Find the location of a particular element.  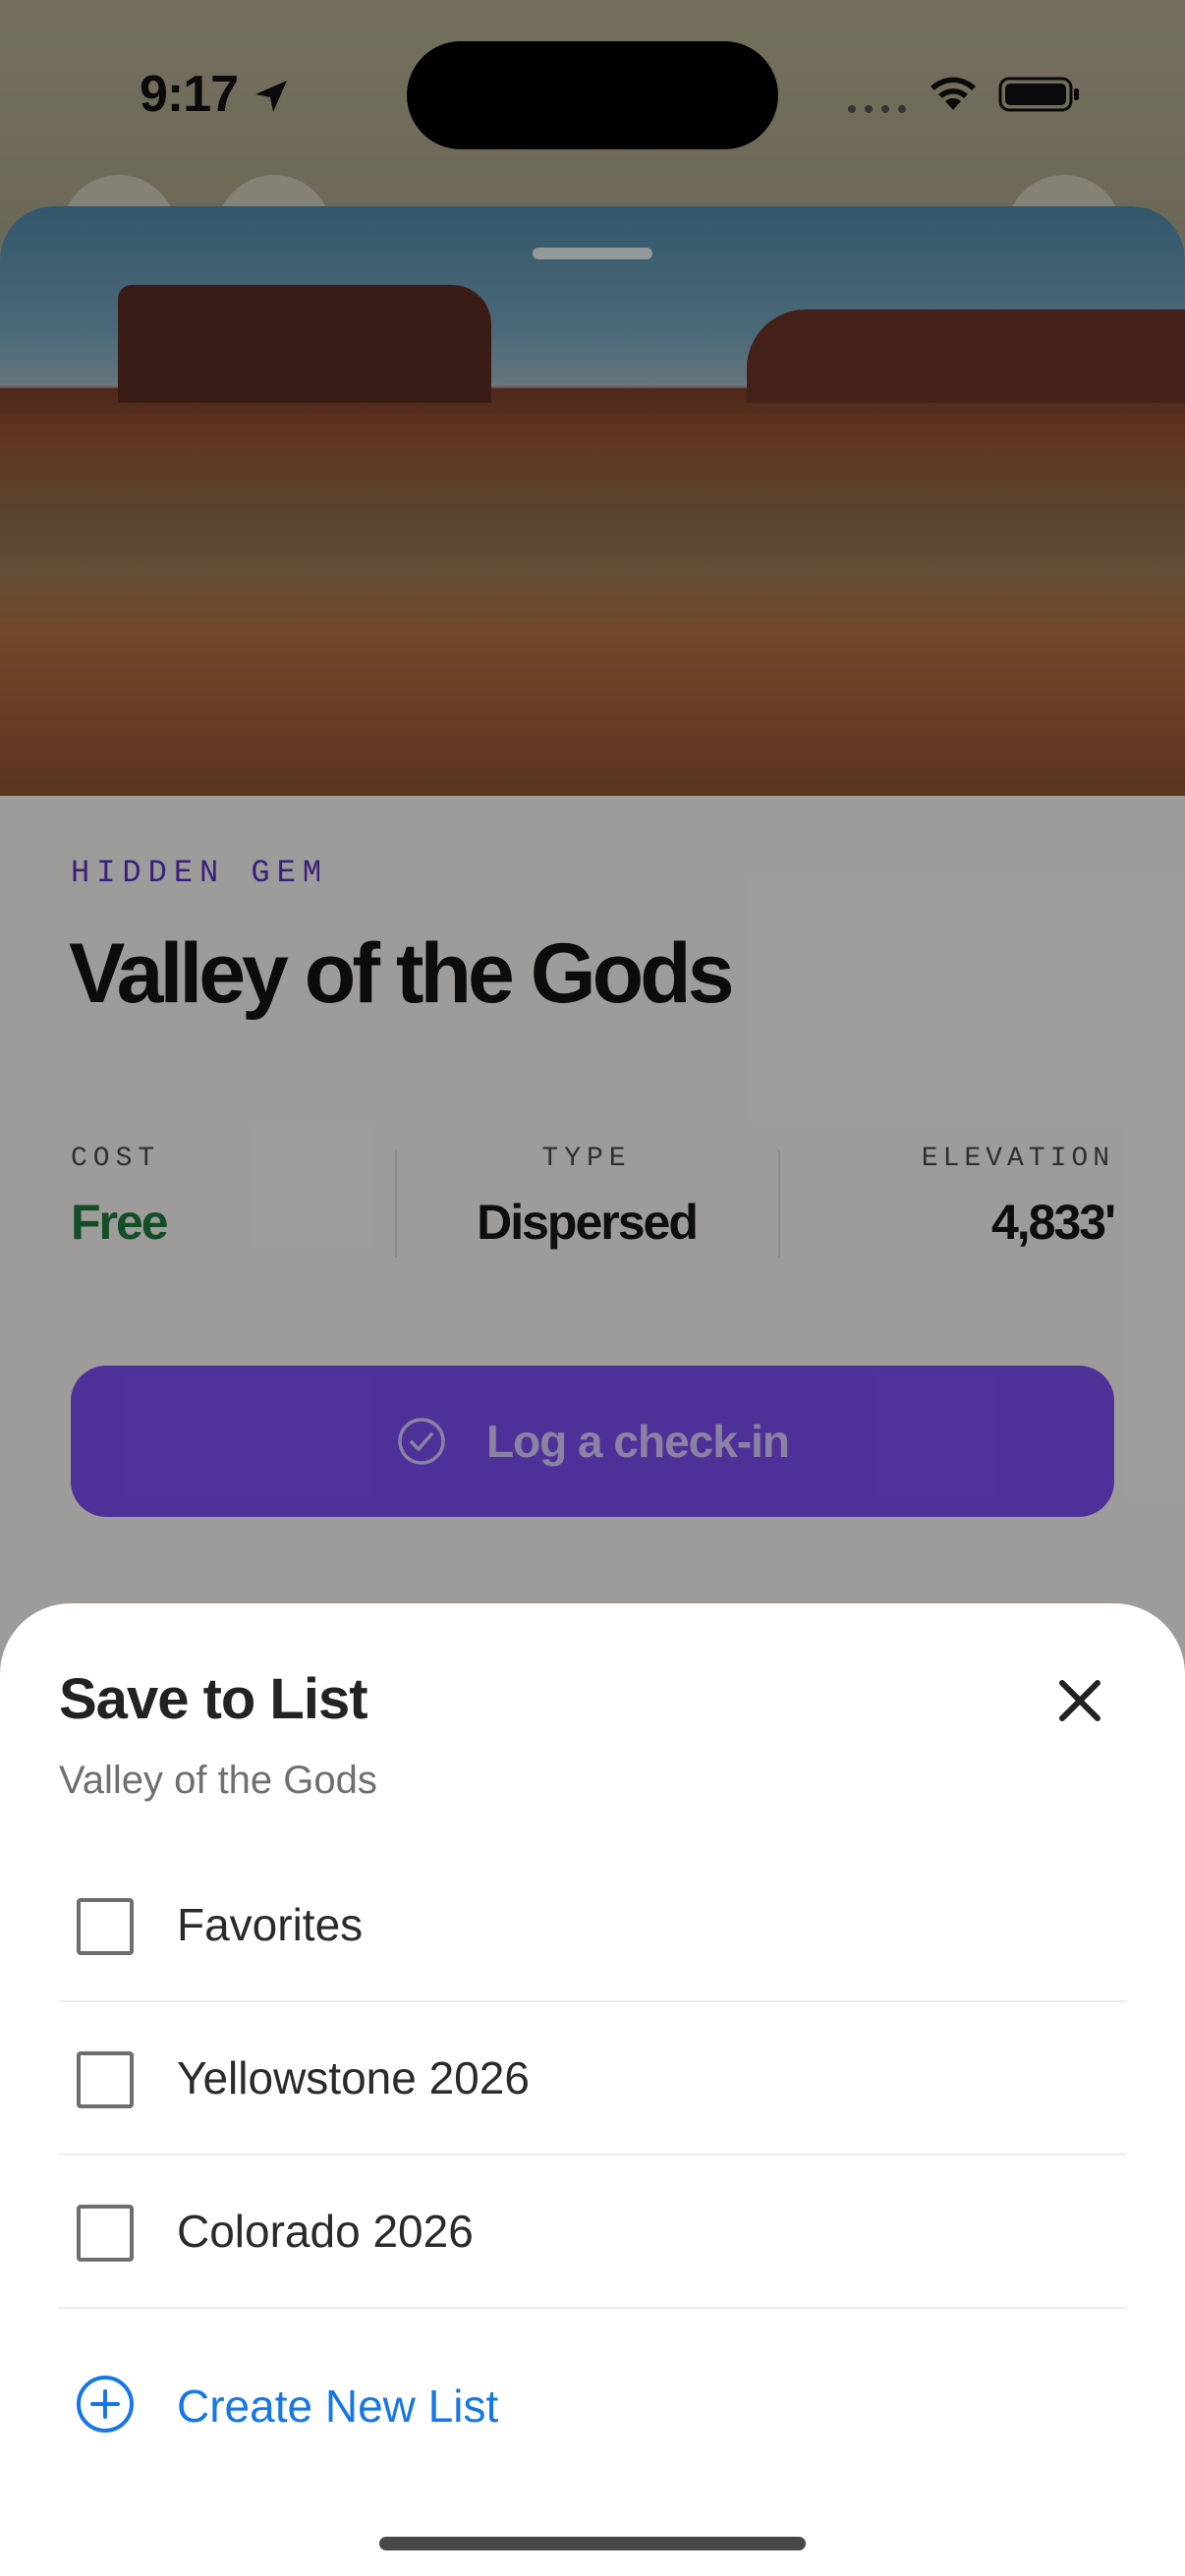

close-icon is located at coordinates (1080, 1700).